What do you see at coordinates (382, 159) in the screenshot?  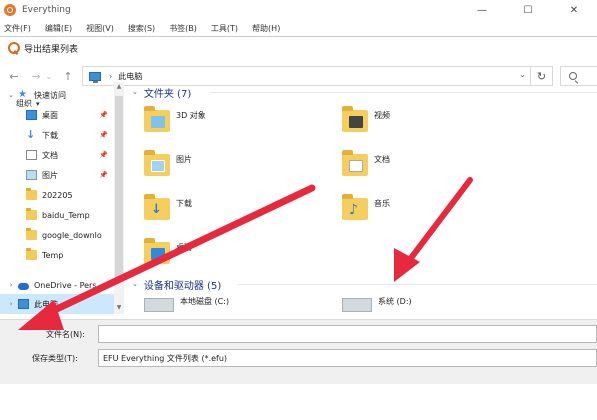 I see `tile-label: 文档` at bounding box center [382, 159].